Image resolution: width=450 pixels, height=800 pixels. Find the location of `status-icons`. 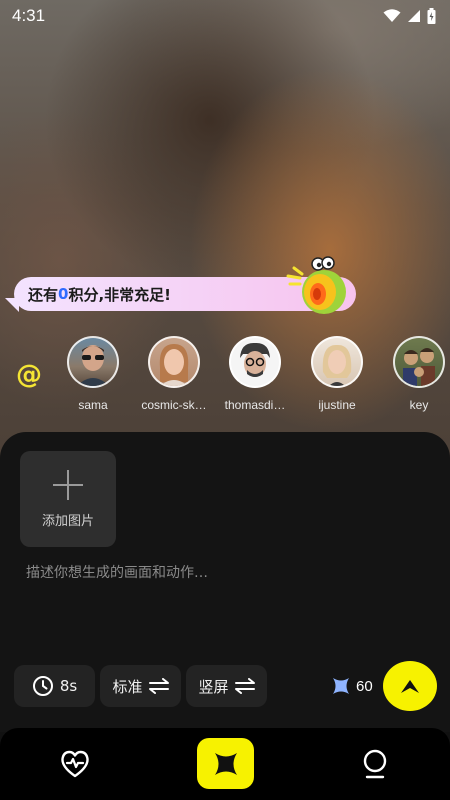

status-icons is located at coordinates (409, 16).